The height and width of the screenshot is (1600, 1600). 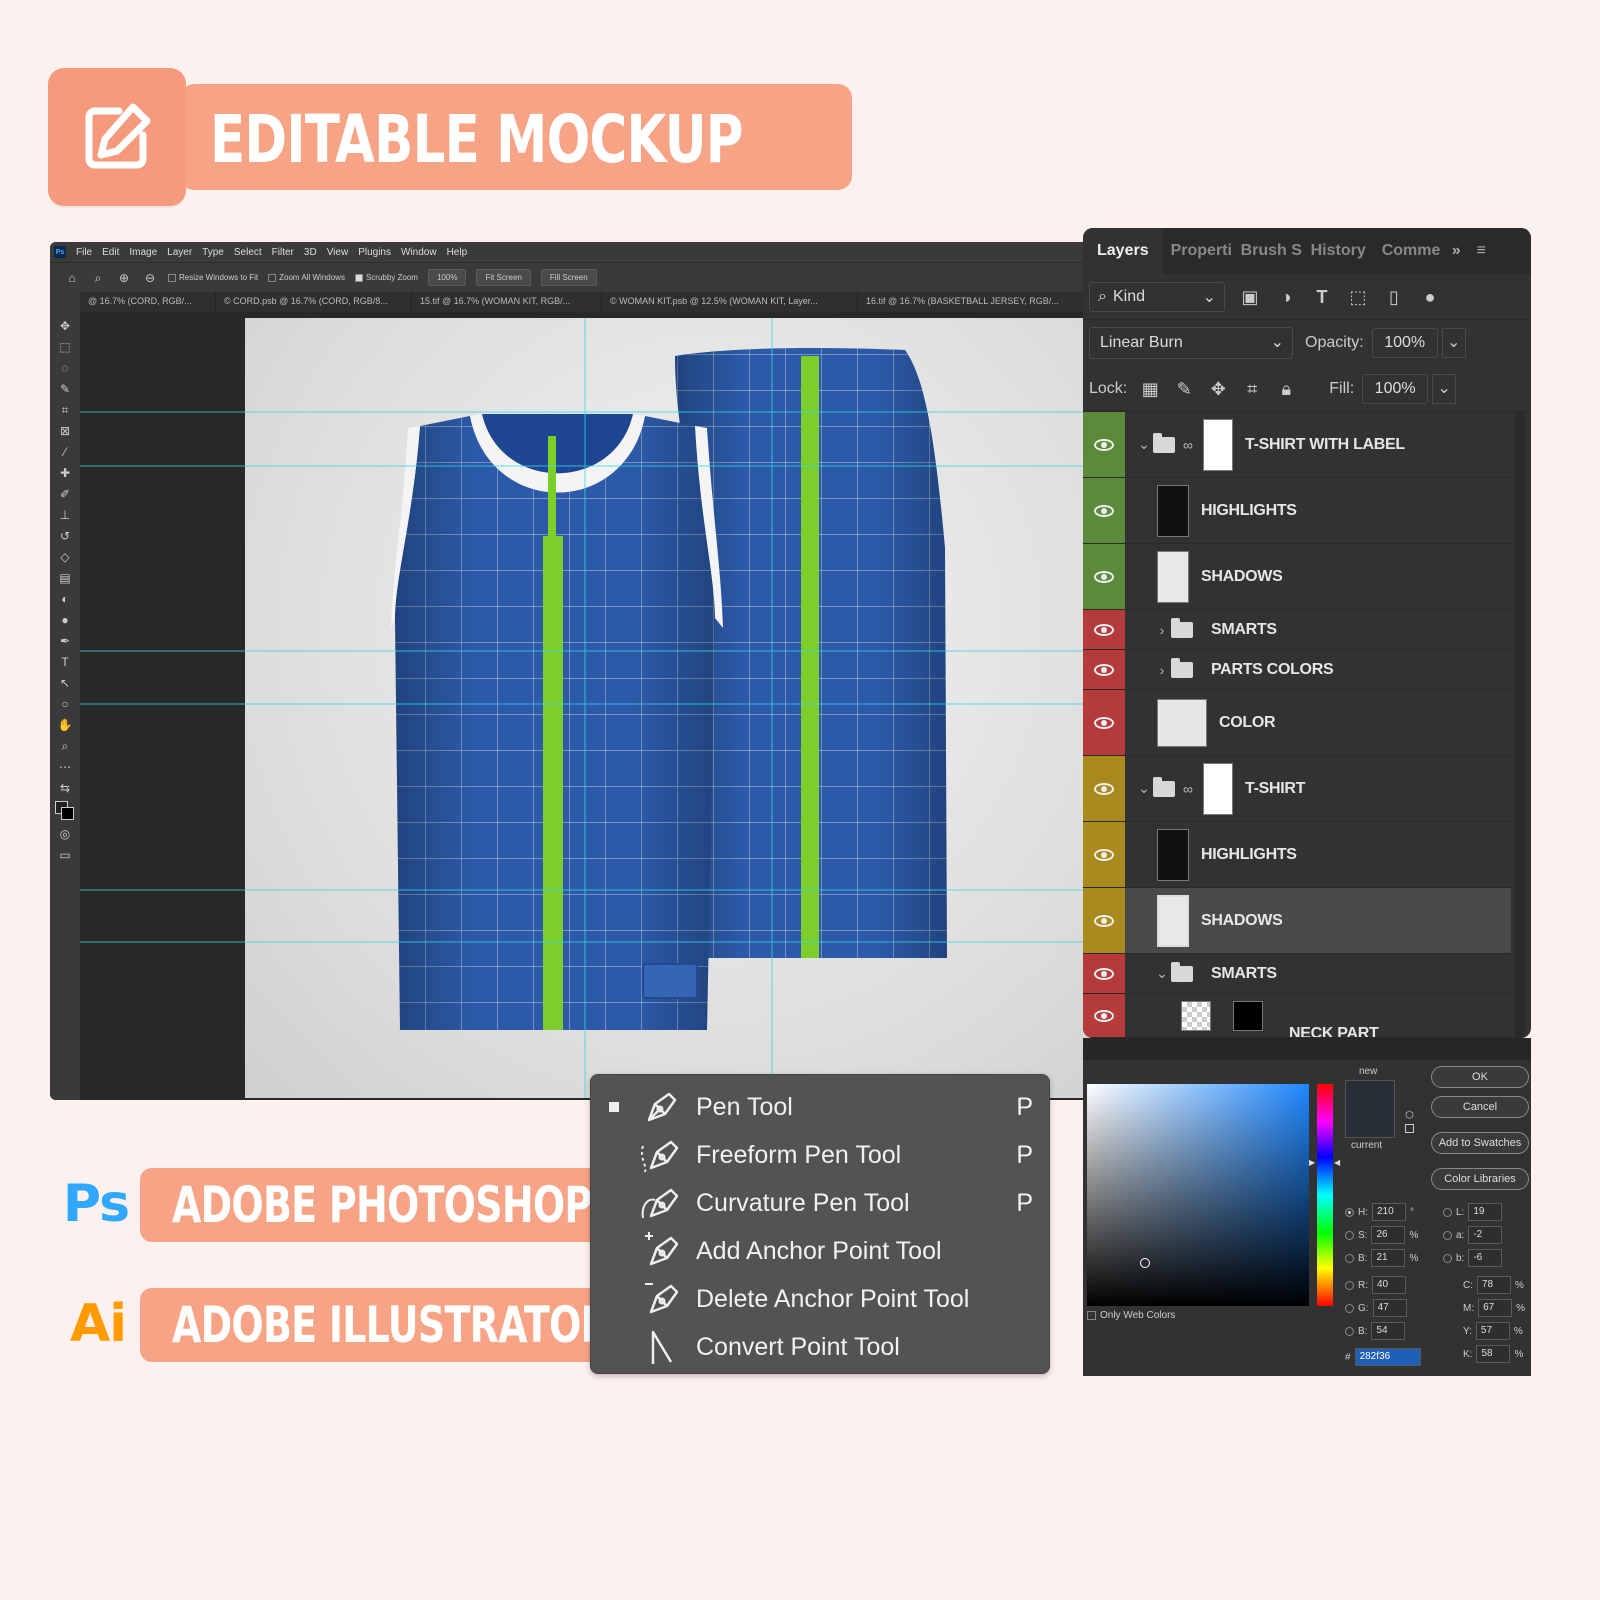 What do you see at coordinates (1395, 388) in the screenshot?
I see `fill-input: 100%` at bounding box center [1395, 388].